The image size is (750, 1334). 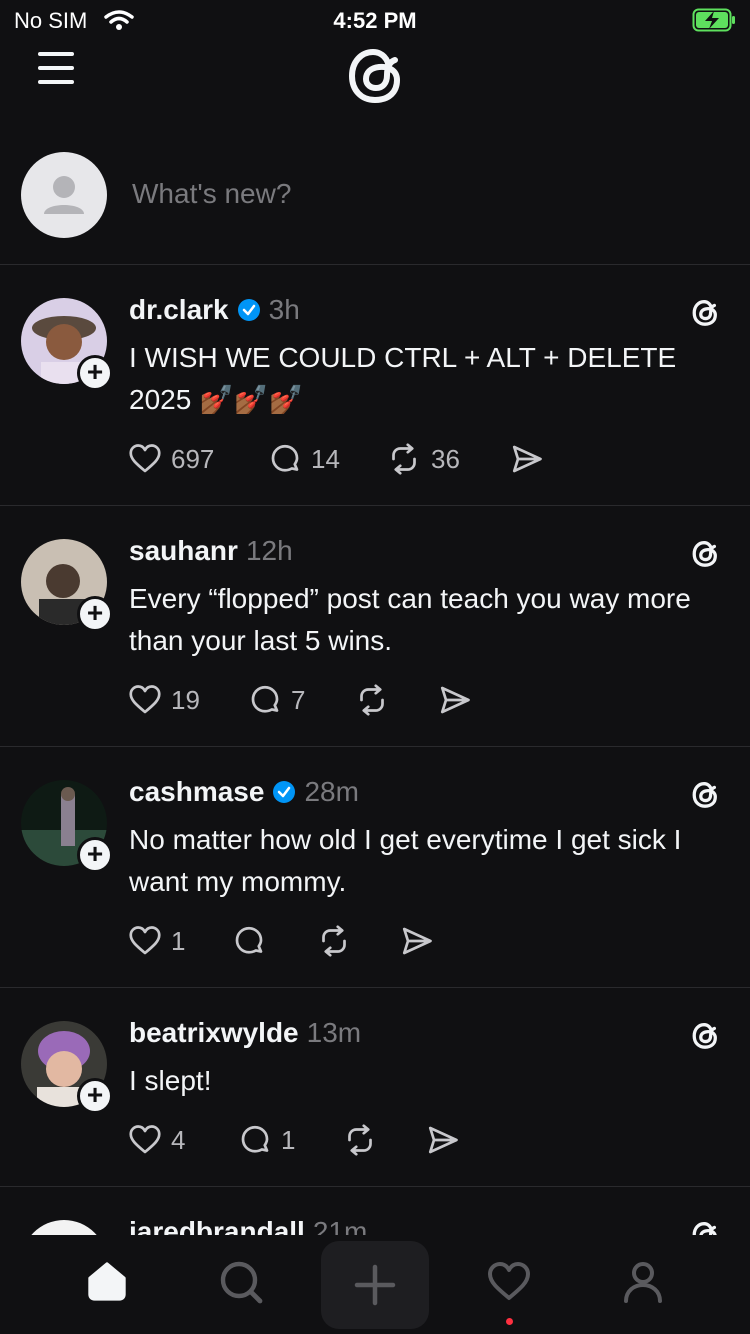 What do you see at coordinates (178, 1139) in the screenshot?
I see `like-count: 4` at bounding box center [178, 1139].